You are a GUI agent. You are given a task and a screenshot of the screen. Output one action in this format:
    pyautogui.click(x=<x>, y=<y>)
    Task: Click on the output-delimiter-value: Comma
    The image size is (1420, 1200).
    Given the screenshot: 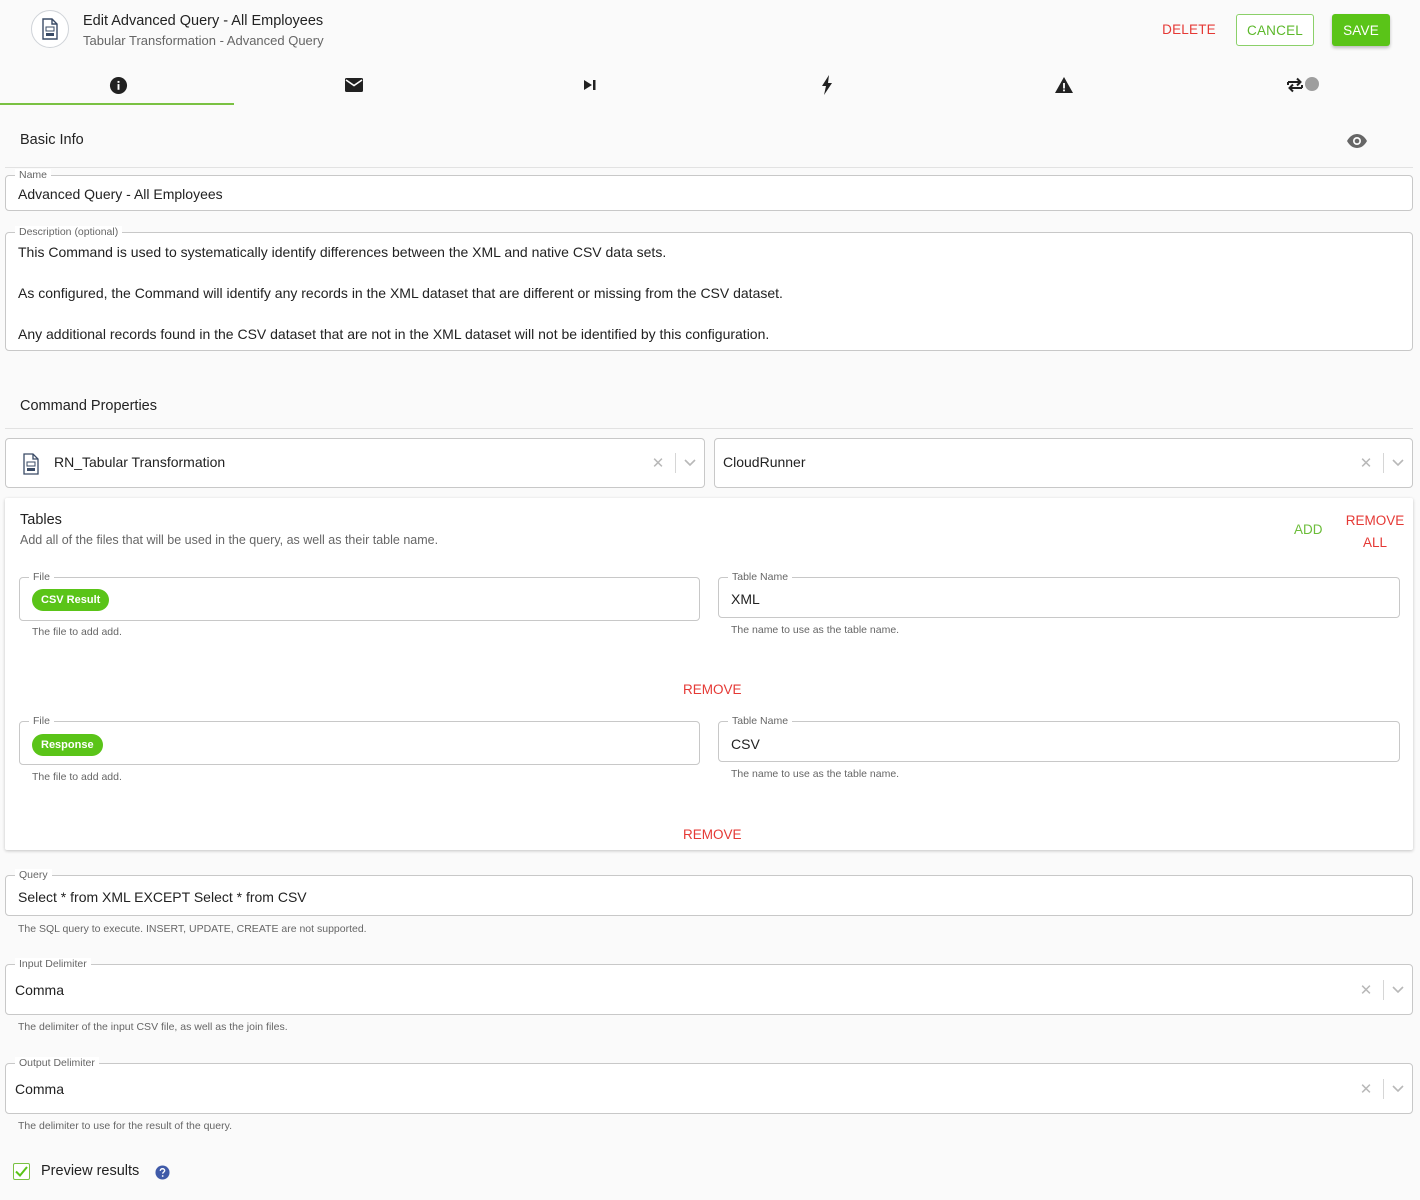 What is the action you would take?
    pyautogui.click(x=40, y=1089)
    